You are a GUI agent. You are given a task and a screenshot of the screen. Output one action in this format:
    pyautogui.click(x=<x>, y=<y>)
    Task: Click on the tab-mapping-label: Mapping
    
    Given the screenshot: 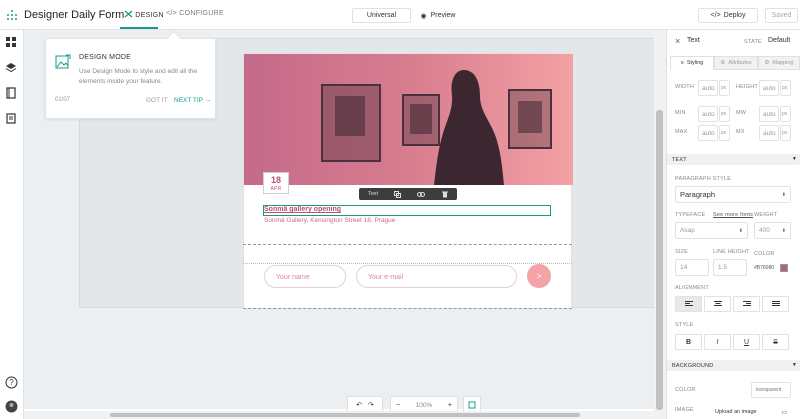 What is the action you would take?
    pyautogui.click(x=783, y=63)
    